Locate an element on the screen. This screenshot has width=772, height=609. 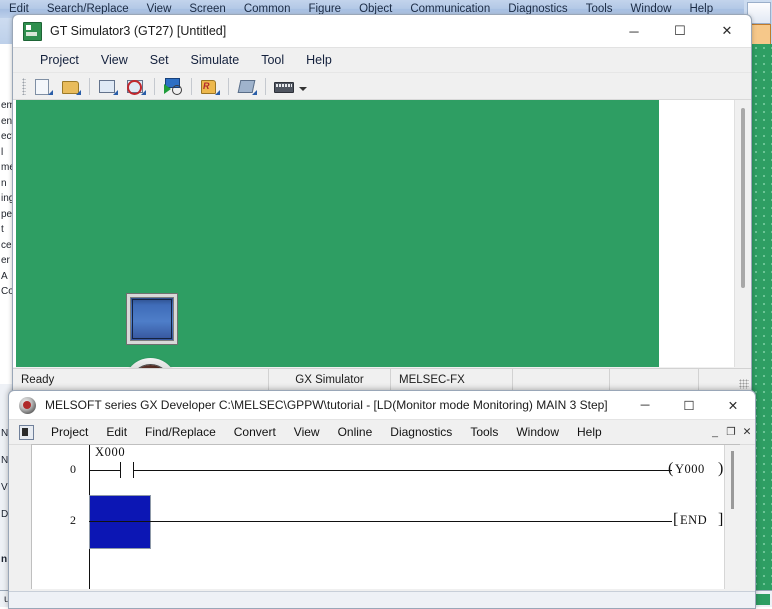
keyboard-icon is located at coordinates (284, 86).